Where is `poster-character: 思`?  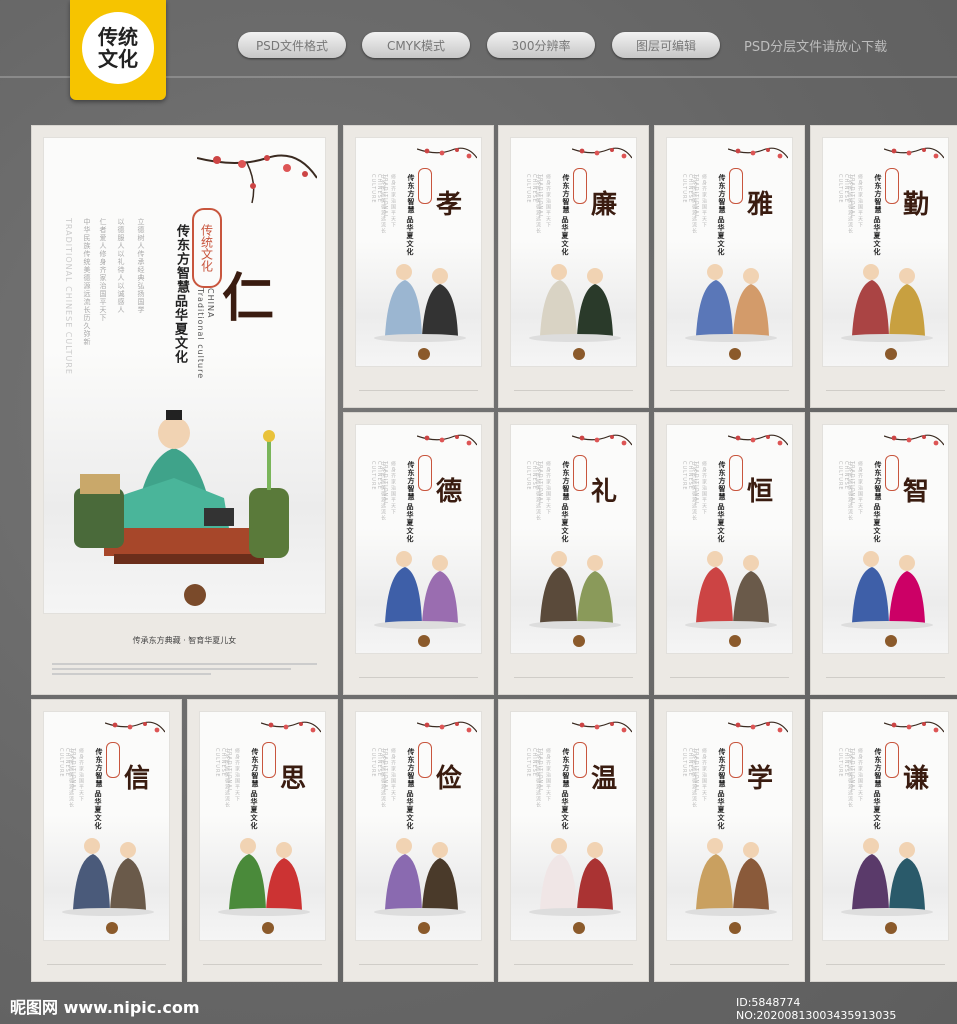 poster-character: 思 is located at coordinates (293, 779).